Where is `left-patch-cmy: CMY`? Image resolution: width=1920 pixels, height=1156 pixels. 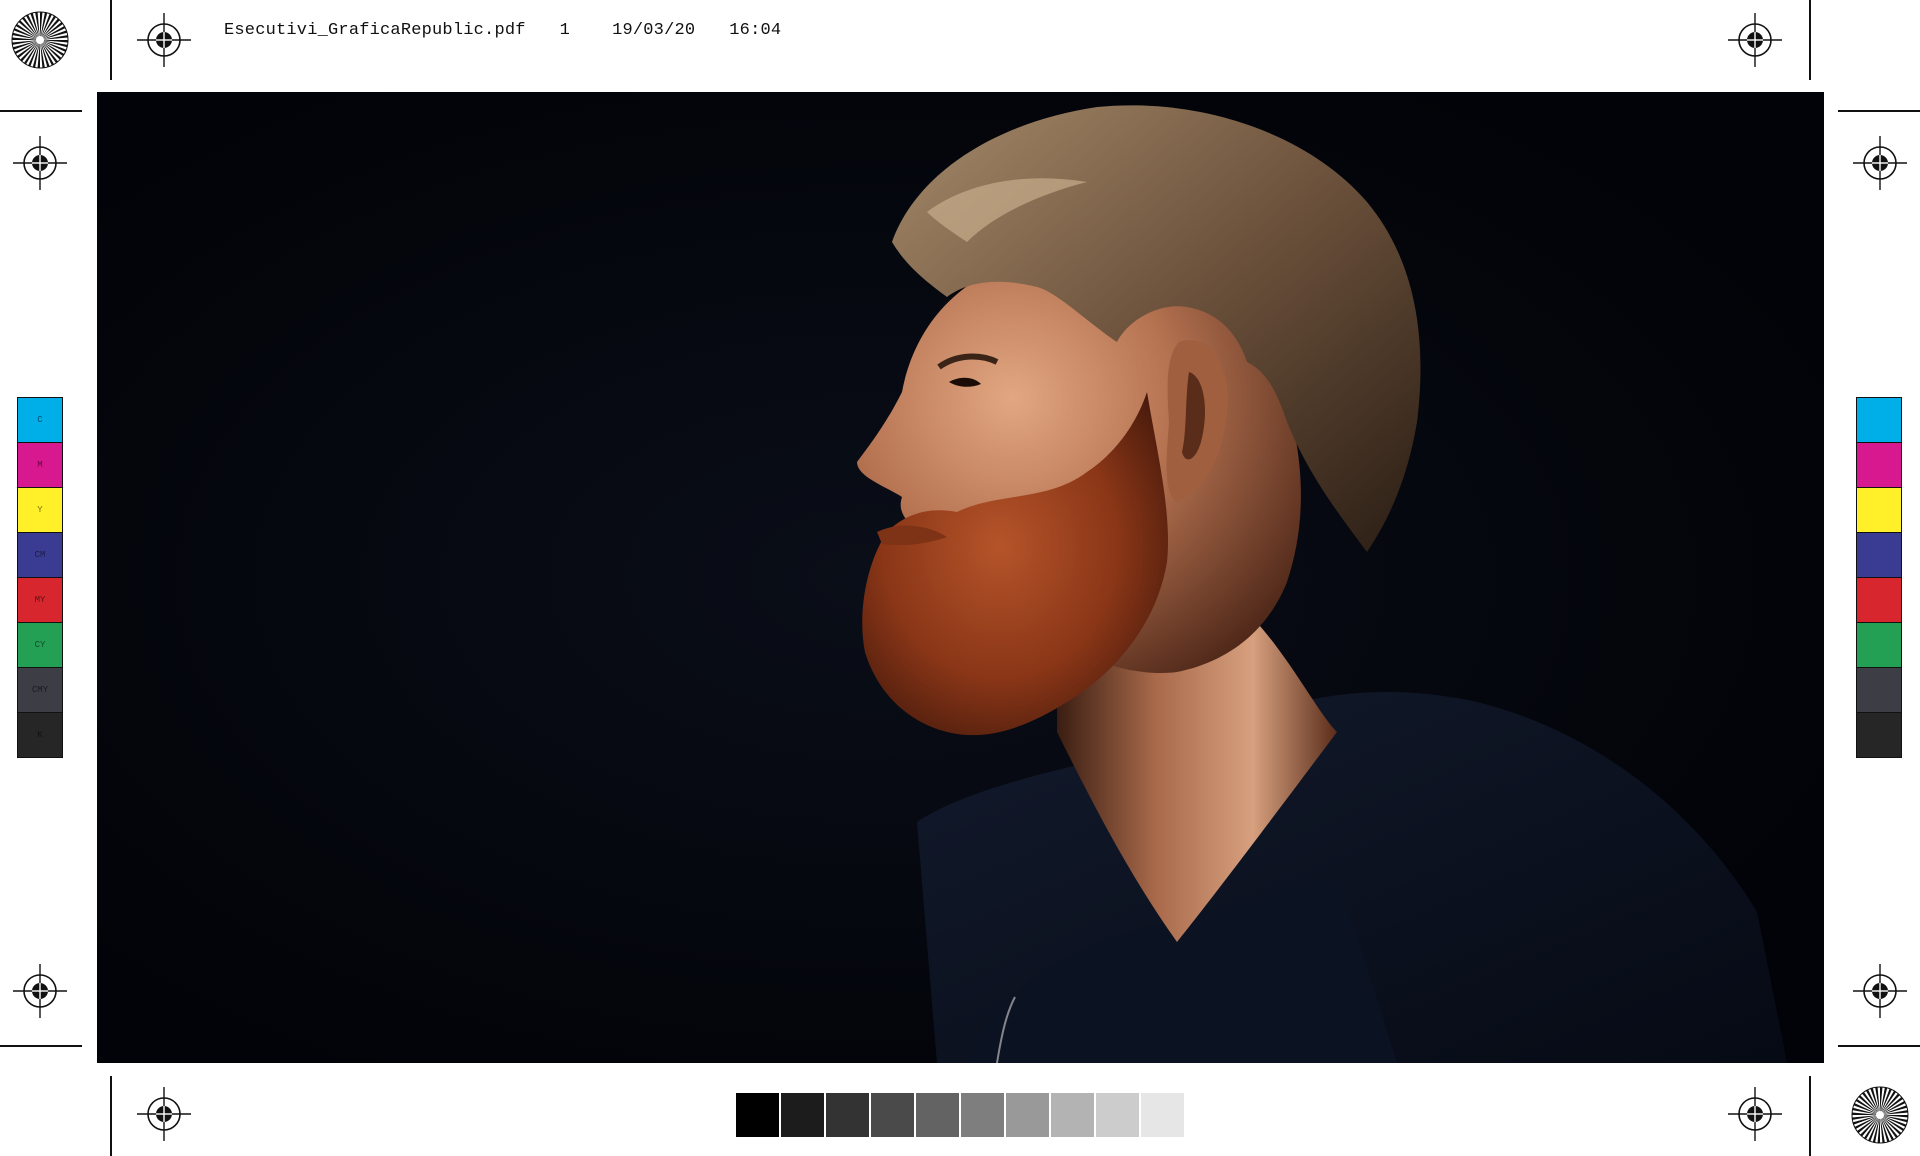
left-patch-cmy: CMY is located at coordinates (40, 690).